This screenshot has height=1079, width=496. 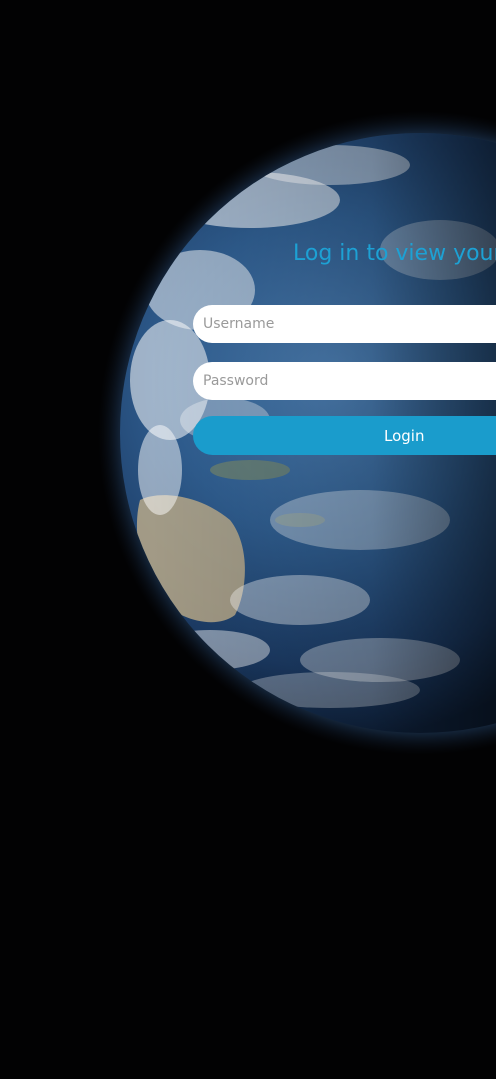 What do you see at coordinates (344, 324) in the screenshot?
I see `username-input` at bounding box center [344, 324].